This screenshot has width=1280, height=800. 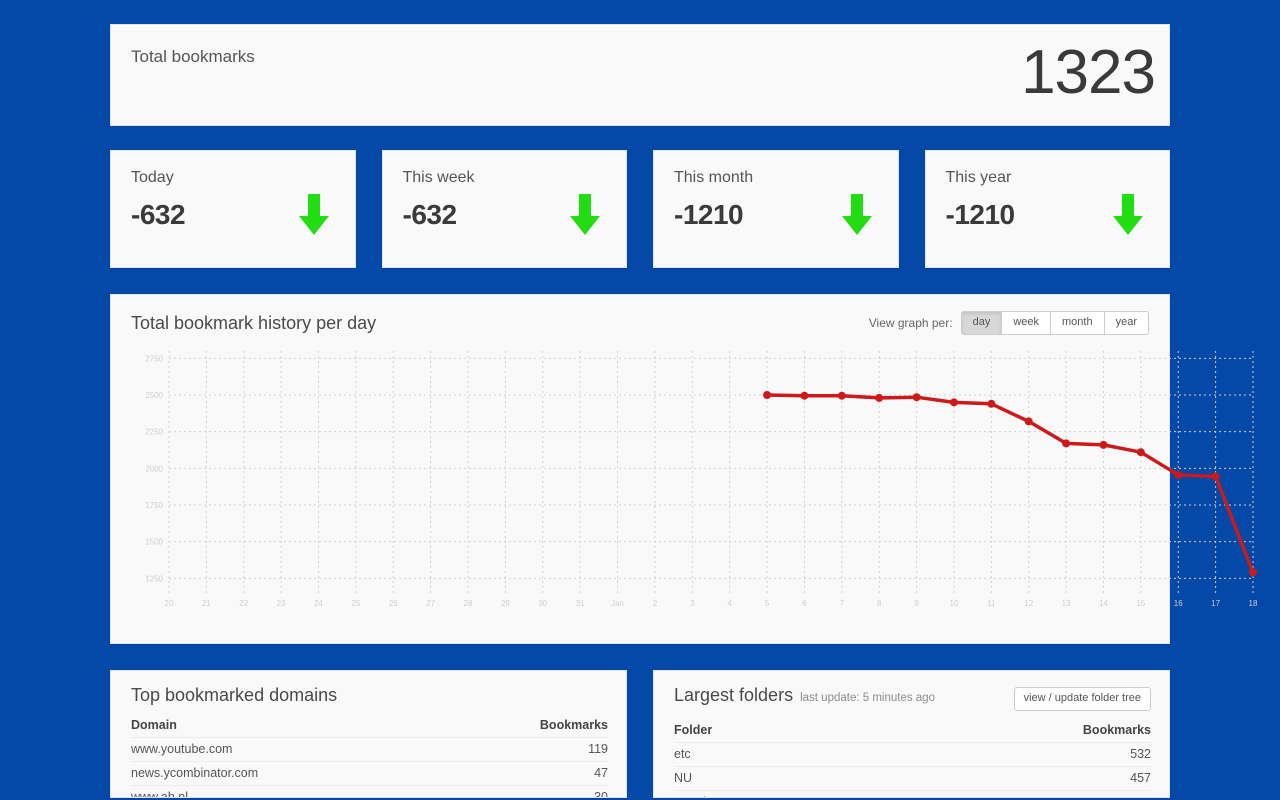 What do you see at coordinates (760, 754) in the screenshot?
I see `folder-name: etc` at bounding box center [760, 754].